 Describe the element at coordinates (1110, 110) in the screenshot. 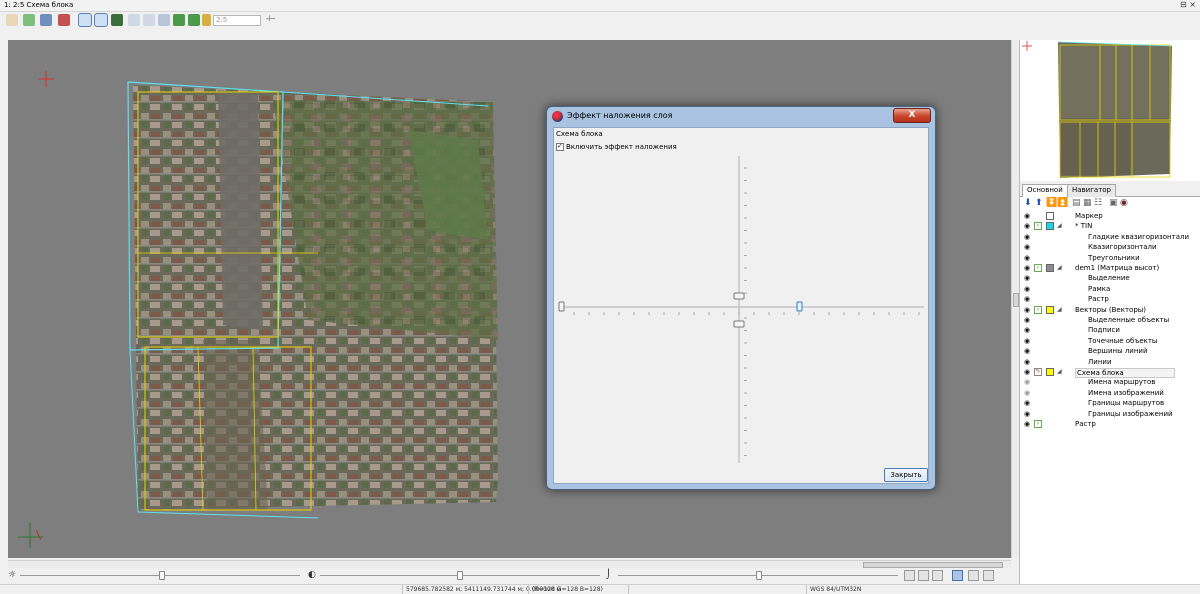

I see `overview-map` at that location.